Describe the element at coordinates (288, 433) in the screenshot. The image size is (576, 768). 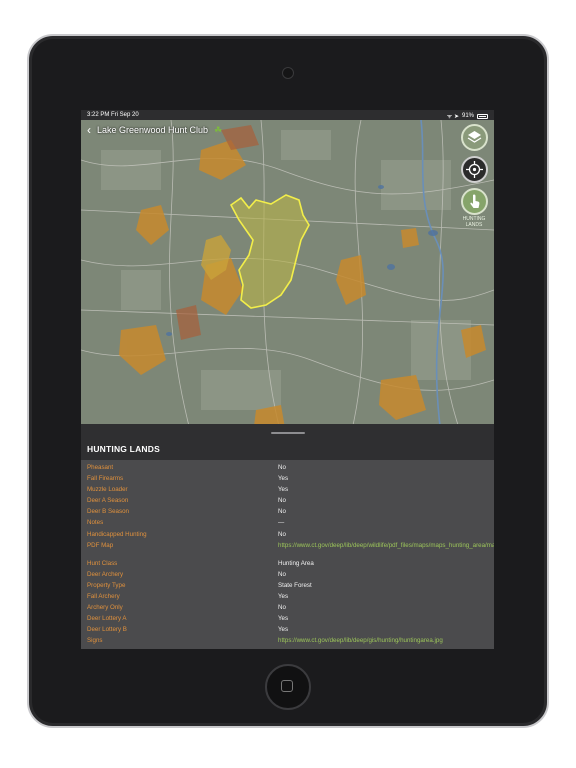
I see `sheet-grabber` at that location.